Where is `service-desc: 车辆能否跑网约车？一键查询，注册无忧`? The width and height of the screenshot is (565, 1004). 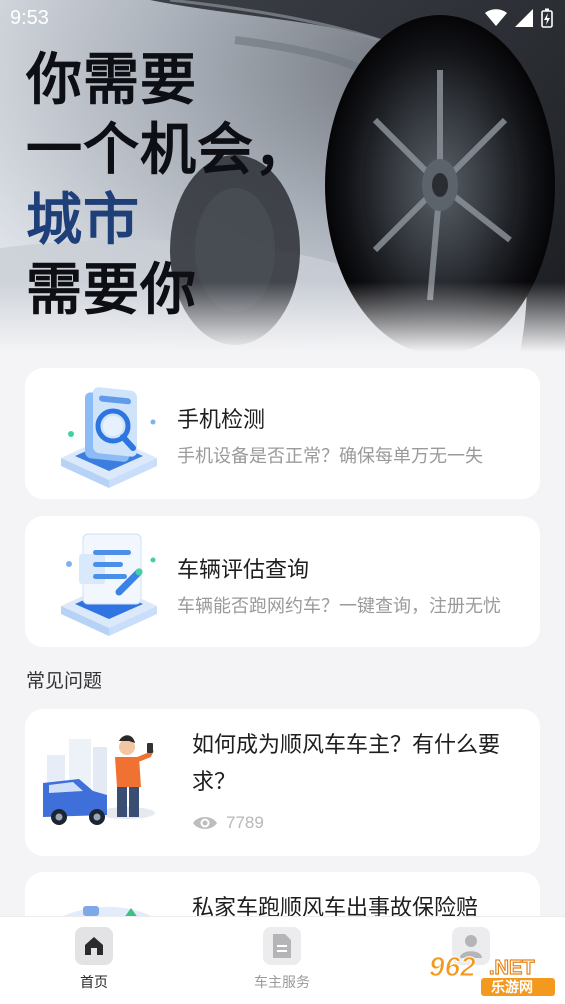 service-desc: 车辆能否跑网约车？一键查询，注册无忧 is located at coordinates (339, 606).